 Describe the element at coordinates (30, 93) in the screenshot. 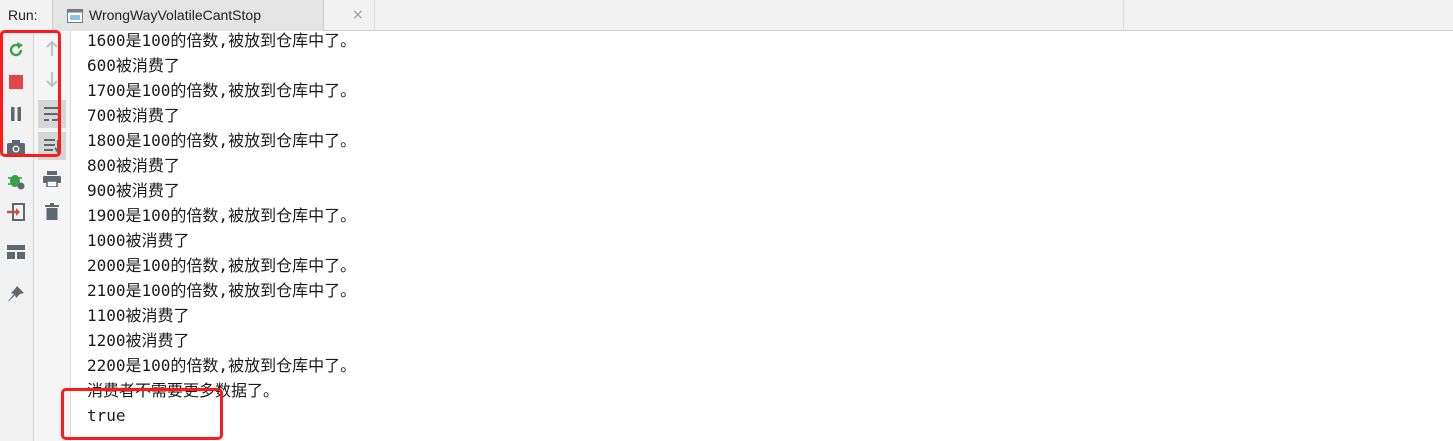

I see `annotation-box-toolbar` at that location.